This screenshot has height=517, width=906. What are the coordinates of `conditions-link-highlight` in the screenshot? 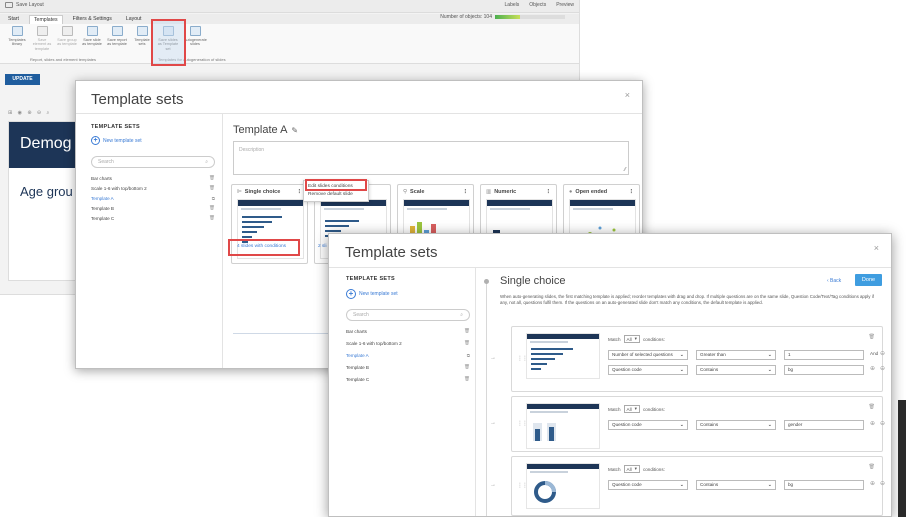 It's located at (264, 247).